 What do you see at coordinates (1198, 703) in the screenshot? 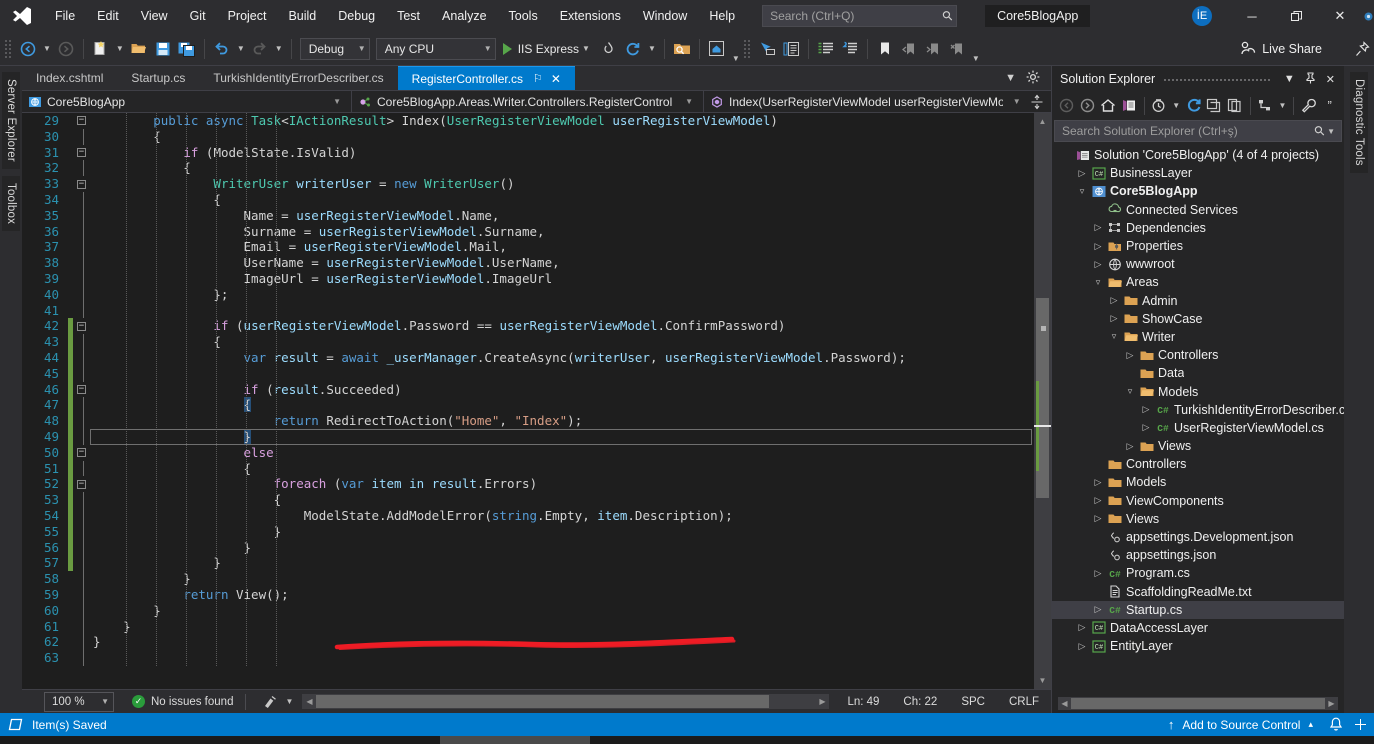
I see `solution-horizontal-scrollbar: ◀ ▶` at bounding box center [1198, 703].